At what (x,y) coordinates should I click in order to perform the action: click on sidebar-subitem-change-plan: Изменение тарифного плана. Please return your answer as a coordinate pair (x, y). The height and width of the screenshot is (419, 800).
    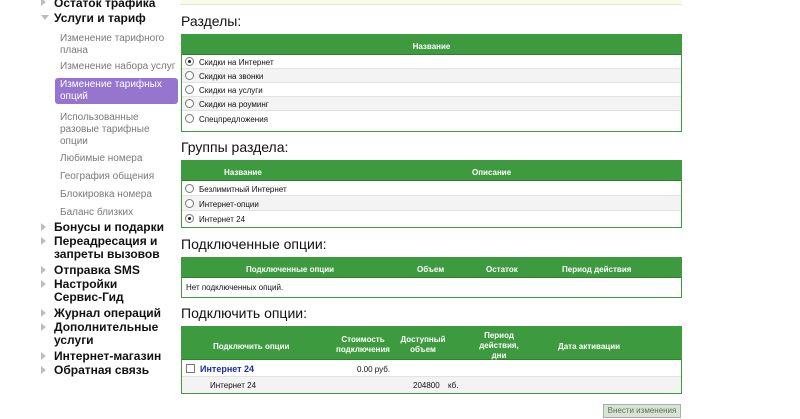
    Looking at the image, I should click on (119, 45).